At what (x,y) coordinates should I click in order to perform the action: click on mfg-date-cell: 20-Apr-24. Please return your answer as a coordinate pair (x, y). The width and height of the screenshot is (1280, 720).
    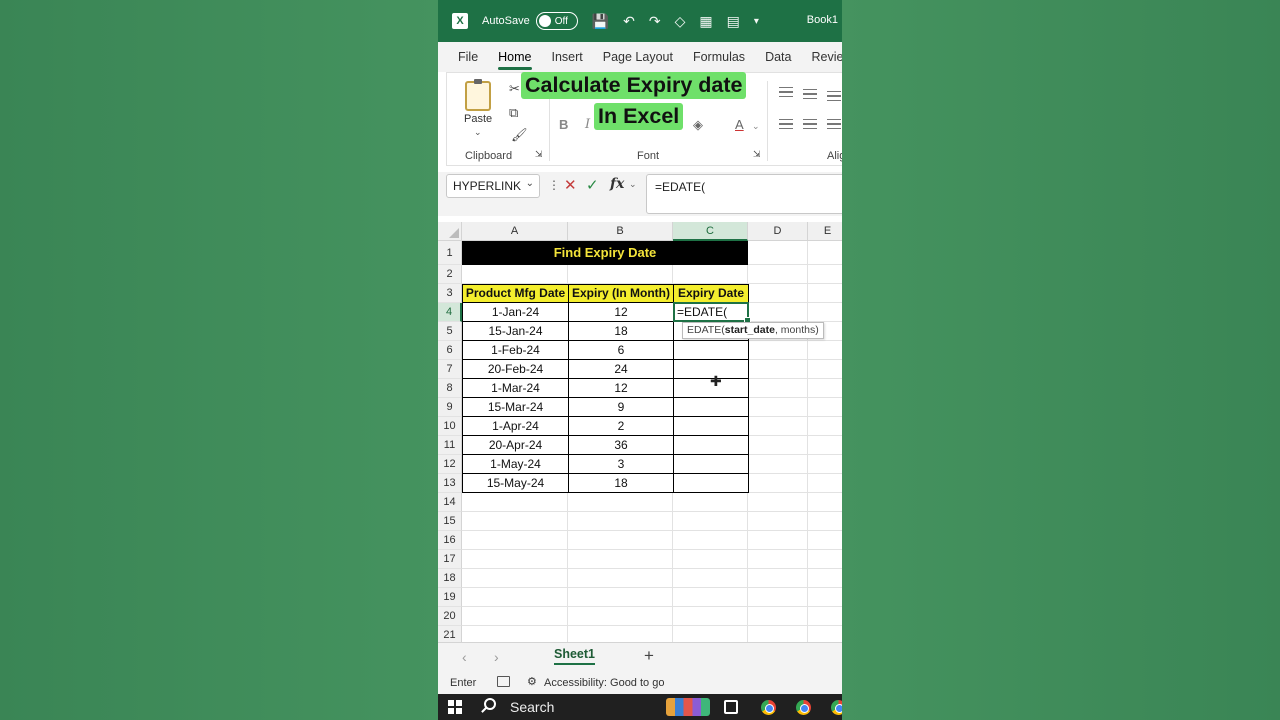
    Looking at the image, I should click on (515, 445).